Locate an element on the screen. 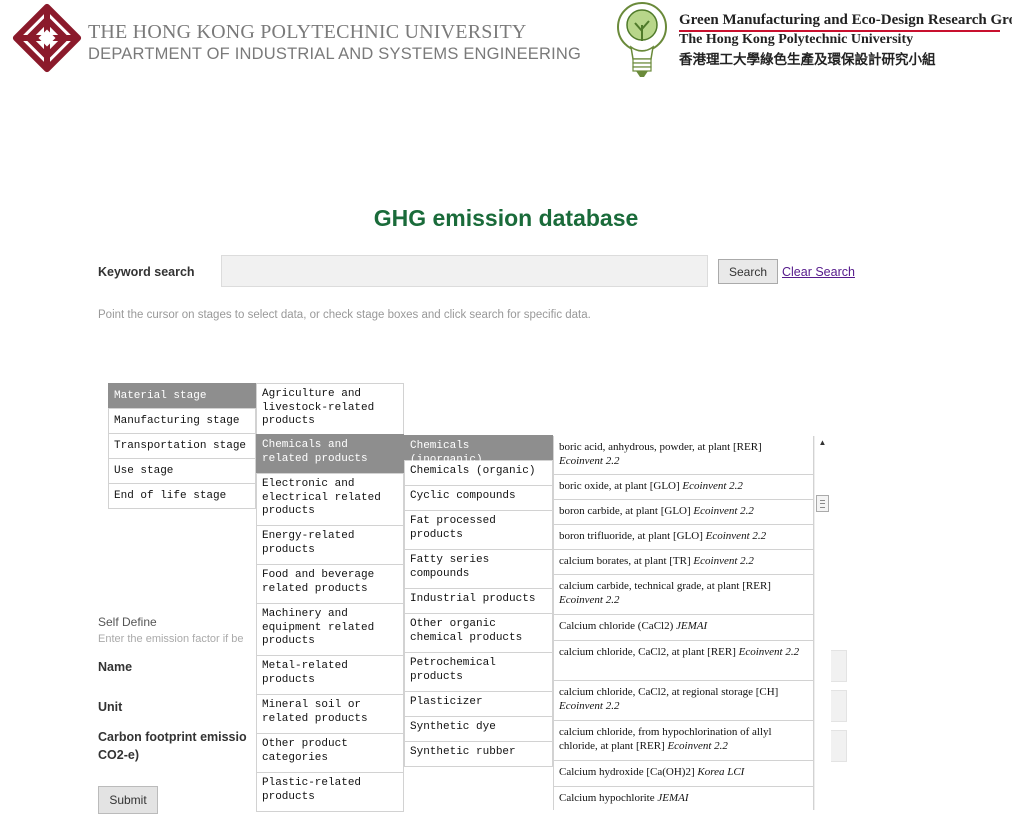  item-name: calcium borates, at plant [TR] is located at coordinates (625, 561).